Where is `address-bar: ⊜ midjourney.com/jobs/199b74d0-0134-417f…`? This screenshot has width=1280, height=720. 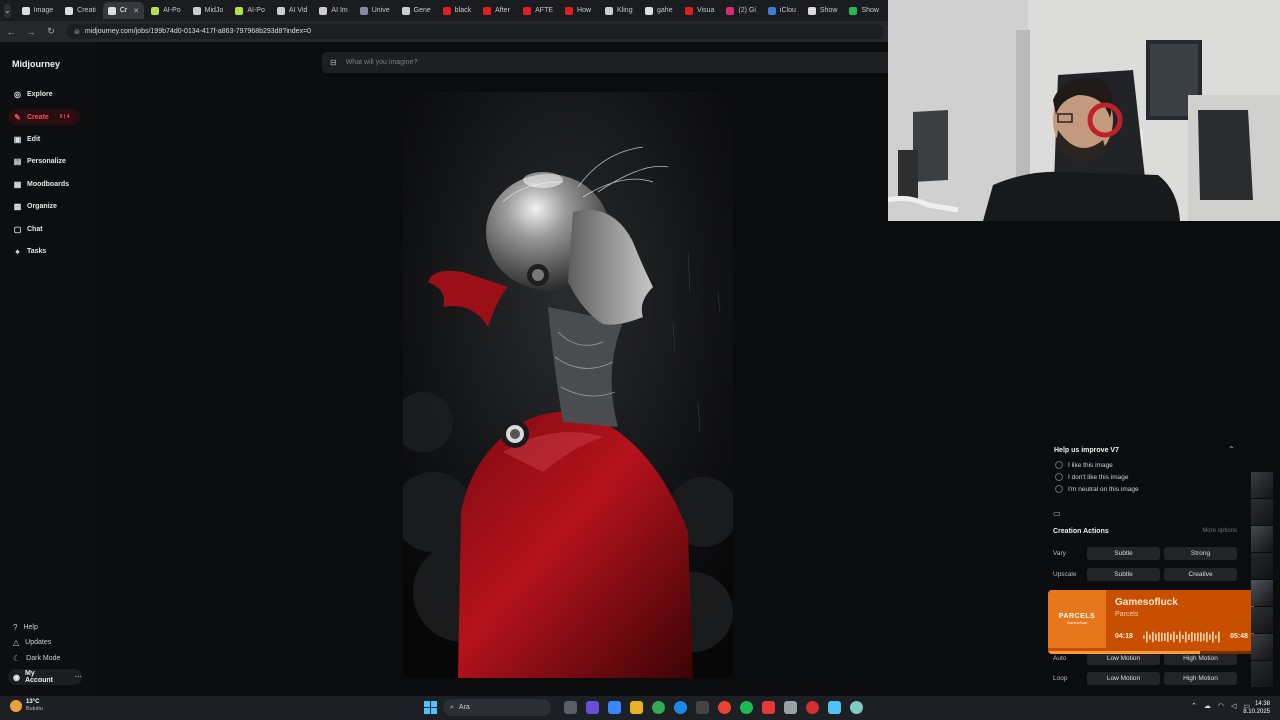 address-bar: ⊜ midjourney.com/jobs/199b74d0-0134-417f… is located at coordinates (475, 31).